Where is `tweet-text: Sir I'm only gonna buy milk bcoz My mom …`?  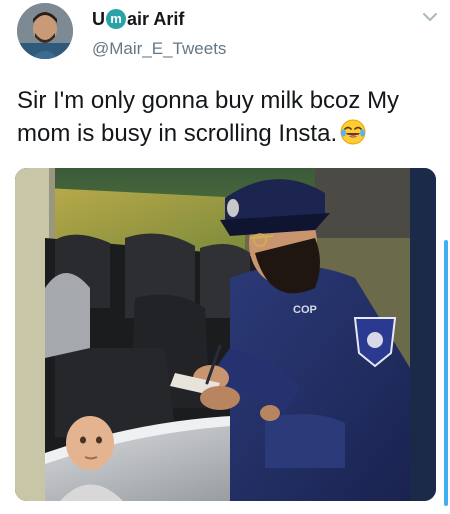
tweet-text: Sir I'm only gonna buy milk bcoz My mom … is located at coordinates (229, 117).